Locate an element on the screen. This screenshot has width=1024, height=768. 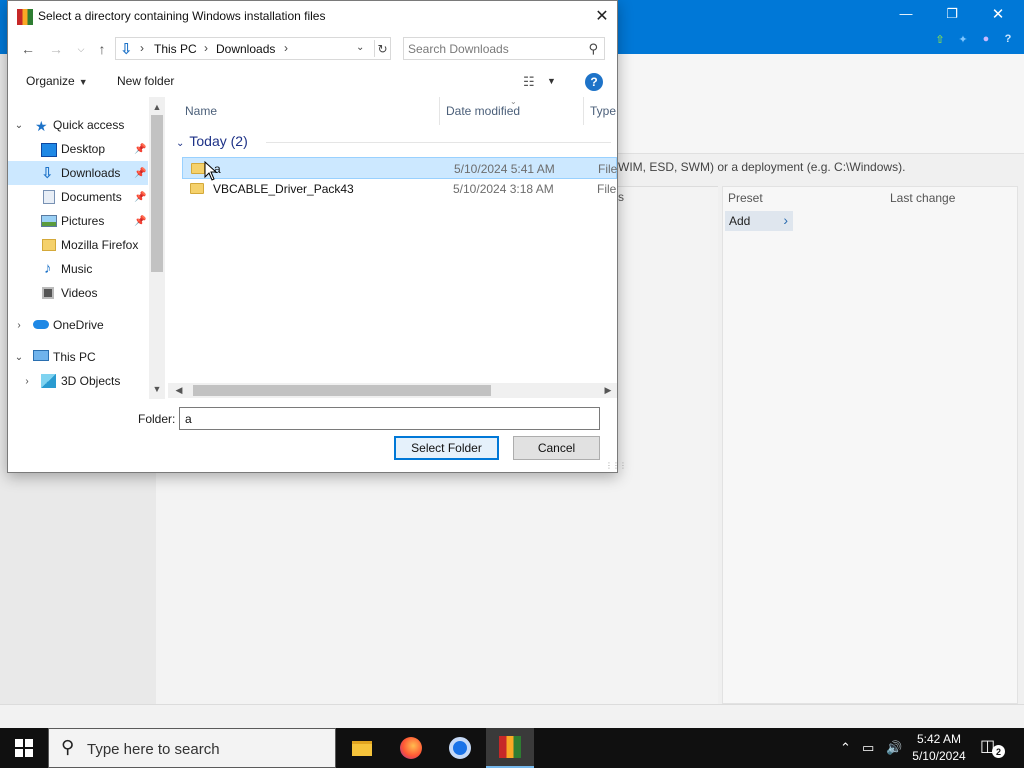
minimize-button: — is located at coordinates (906, 13).